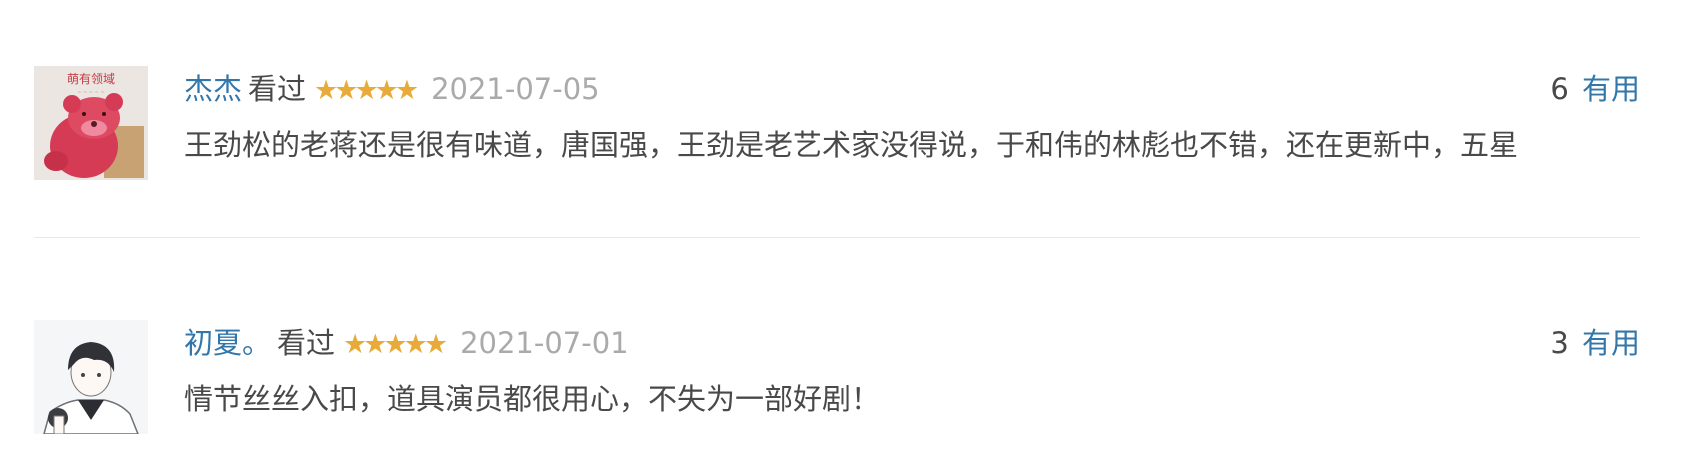  I want to click on username-link: 初夏。, so click(227, 343).